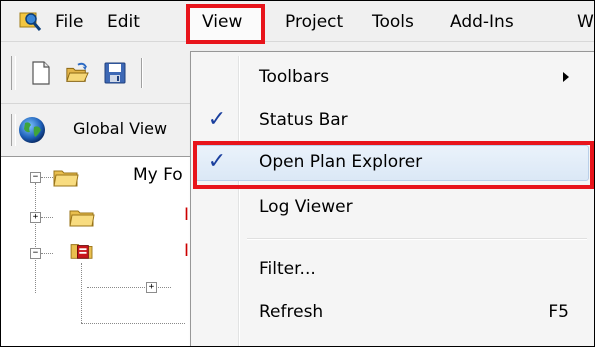 The width and height of the screenshot is (595, 347). I want to click on open-plan-explorer-annotation-box, so click(393, 165).